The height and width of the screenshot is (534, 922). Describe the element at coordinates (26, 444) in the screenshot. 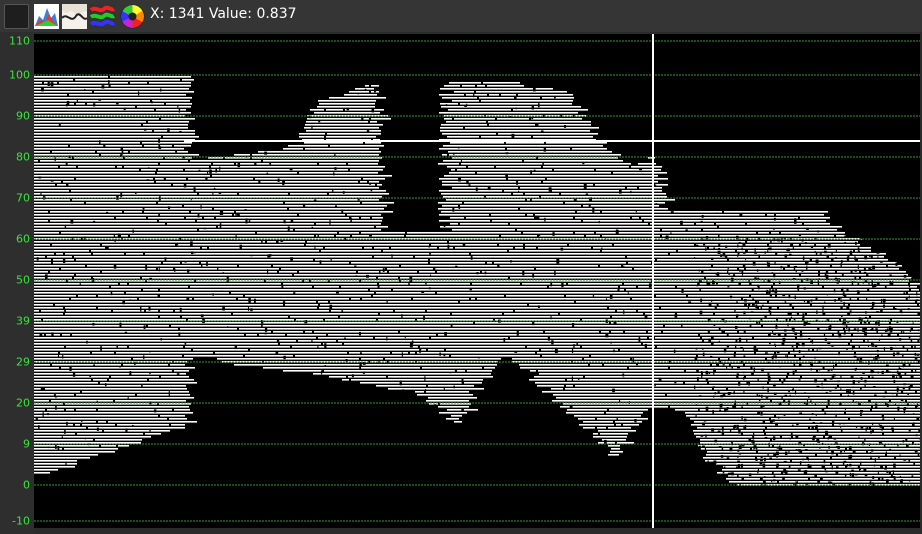

I see `y-tick-label: 9` at that location.